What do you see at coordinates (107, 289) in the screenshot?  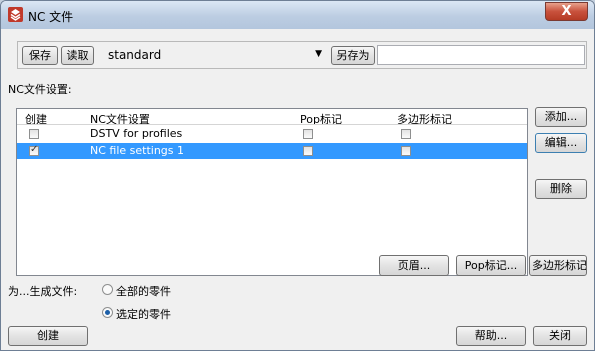 I see `all-parts-radio` at bounding box center [107, 289].